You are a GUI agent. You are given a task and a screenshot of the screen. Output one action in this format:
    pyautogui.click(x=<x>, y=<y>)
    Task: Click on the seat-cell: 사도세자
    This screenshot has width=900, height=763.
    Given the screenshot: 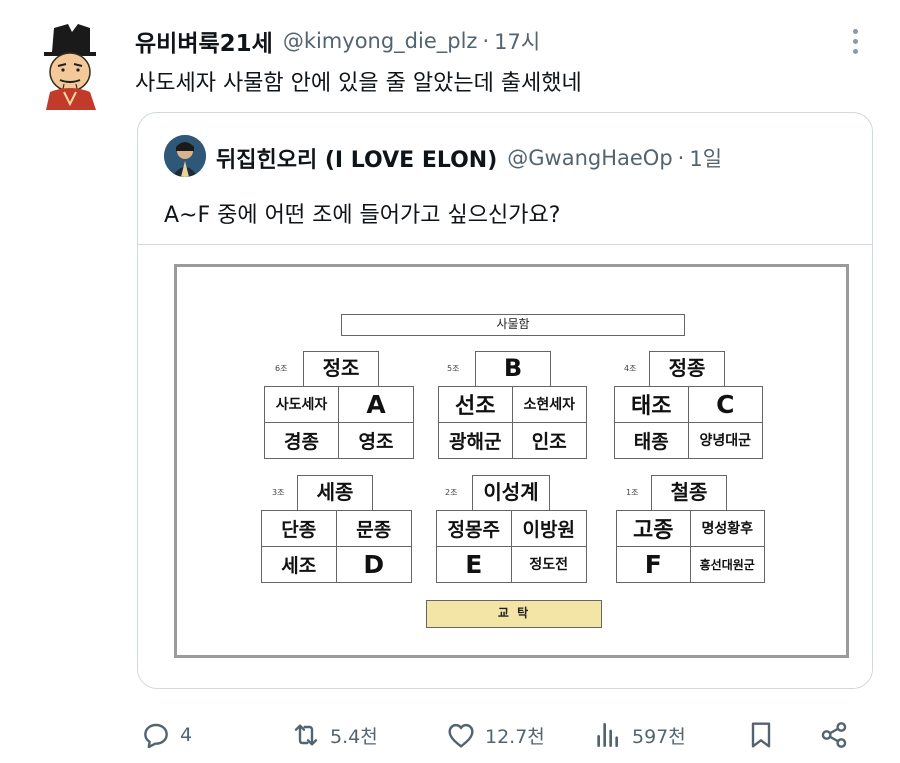 What is the action you would take?
    pyautogui.click(x=302, y=405)
    